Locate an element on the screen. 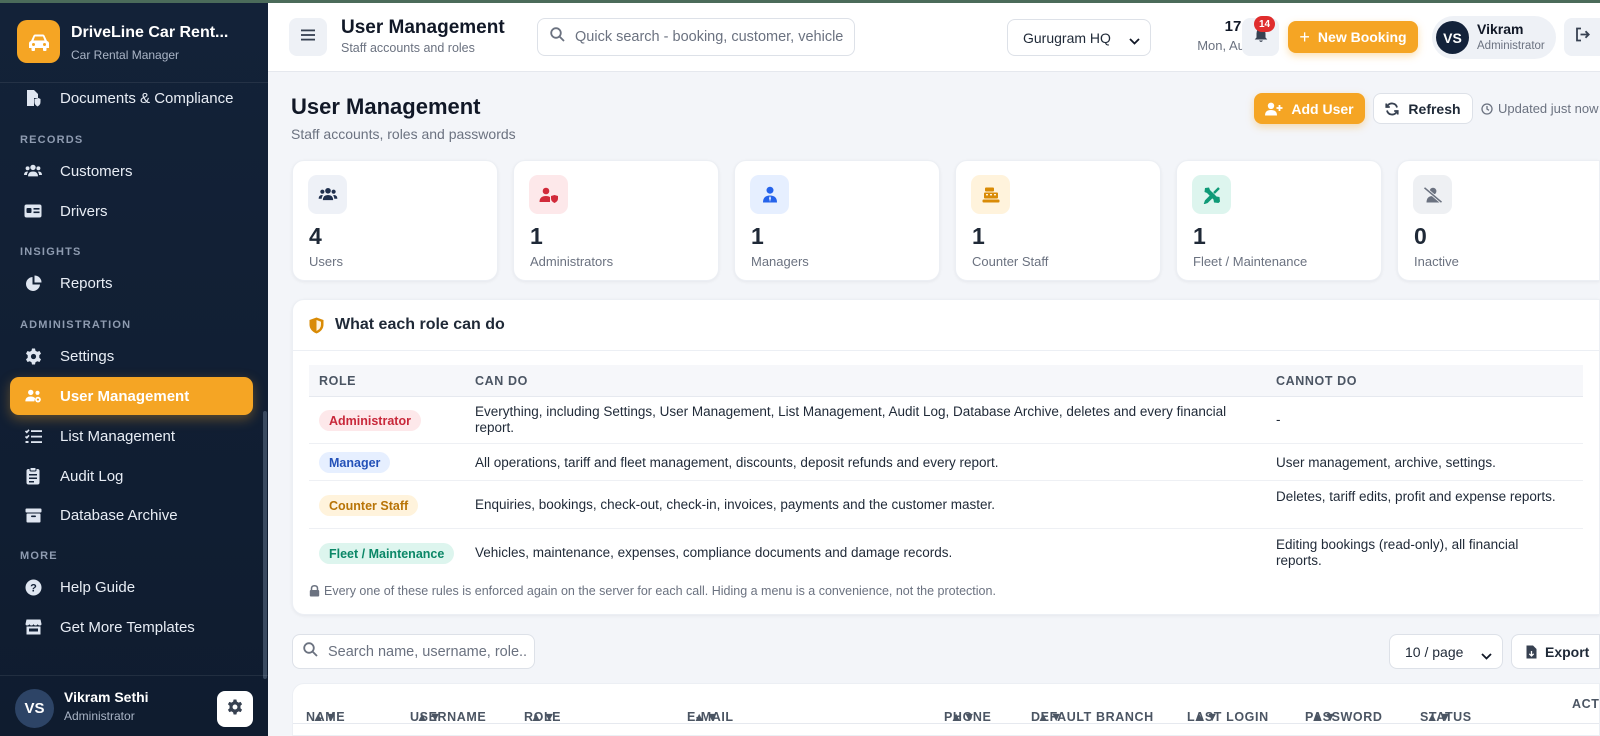 The width and height of the screenshot is (1600, 736). column-header-cannot-do: CANNOT DO is located at coordinates (1317, 381).